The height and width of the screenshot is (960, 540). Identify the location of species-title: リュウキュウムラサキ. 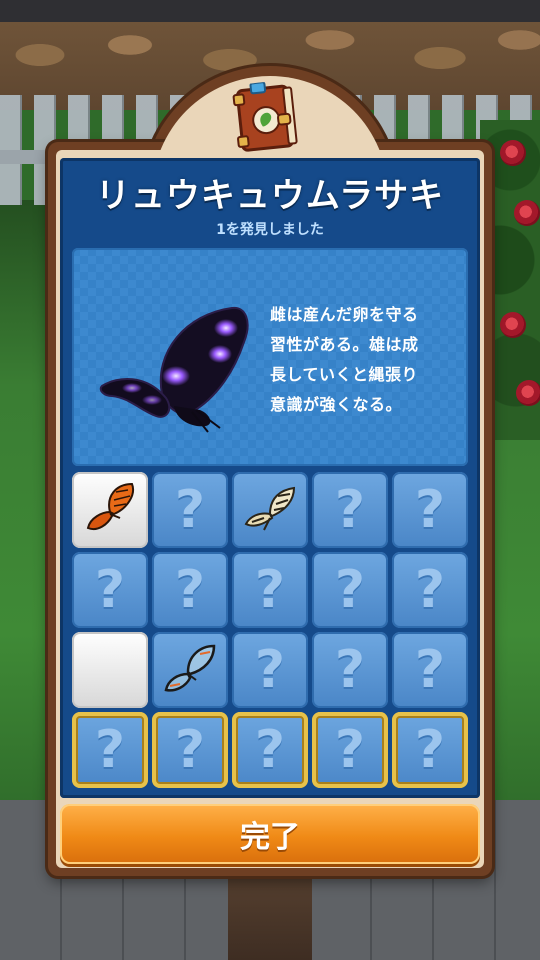
(270, 196).